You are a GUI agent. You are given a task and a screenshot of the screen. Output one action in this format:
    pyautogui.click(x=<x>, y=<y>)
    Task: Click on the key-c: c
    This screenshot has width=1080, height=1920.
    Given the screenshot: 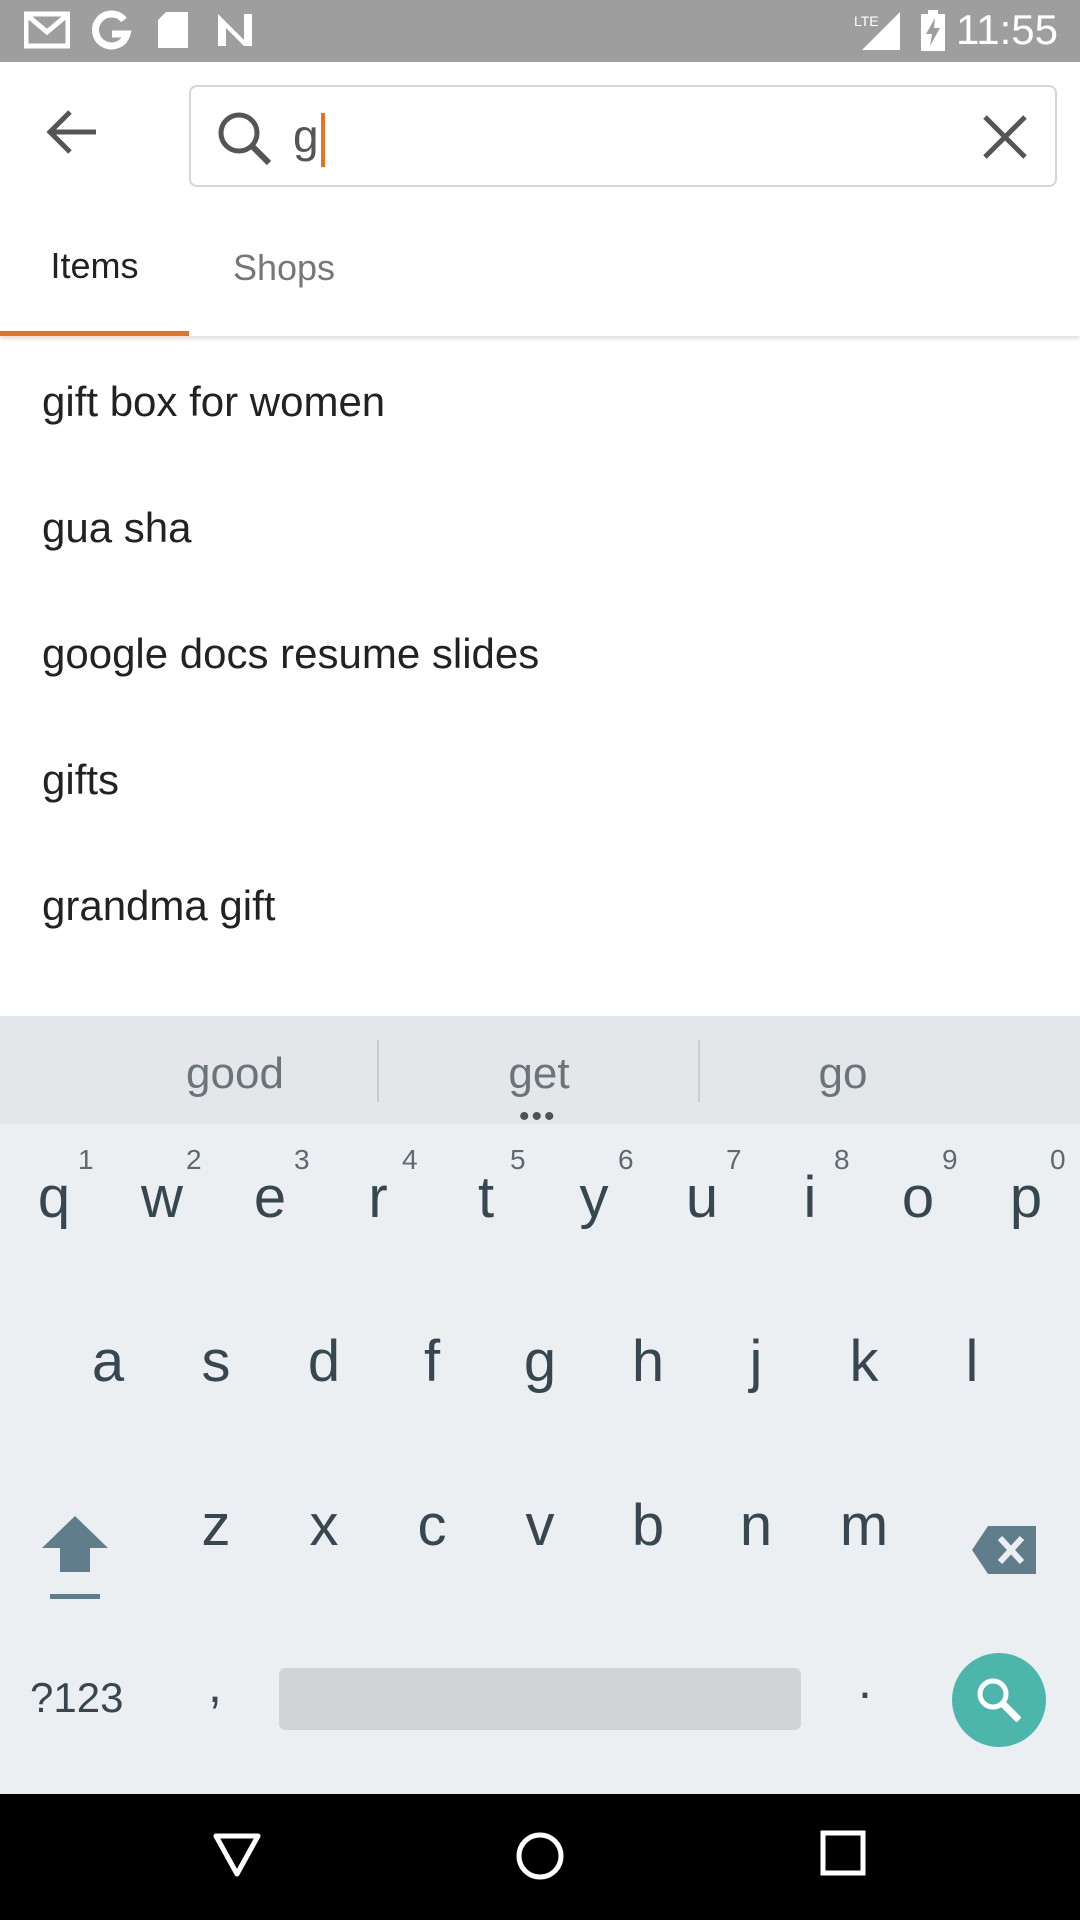 What is the action you would take?
    pyautogui.click(x=432, y=1525)
    